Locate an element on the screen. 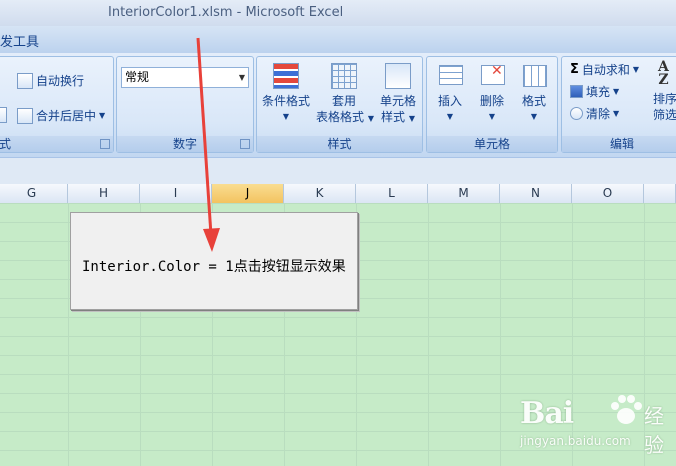 This screenshot has width=676, height=466. paw-icon is located at coordinates (626, 409).